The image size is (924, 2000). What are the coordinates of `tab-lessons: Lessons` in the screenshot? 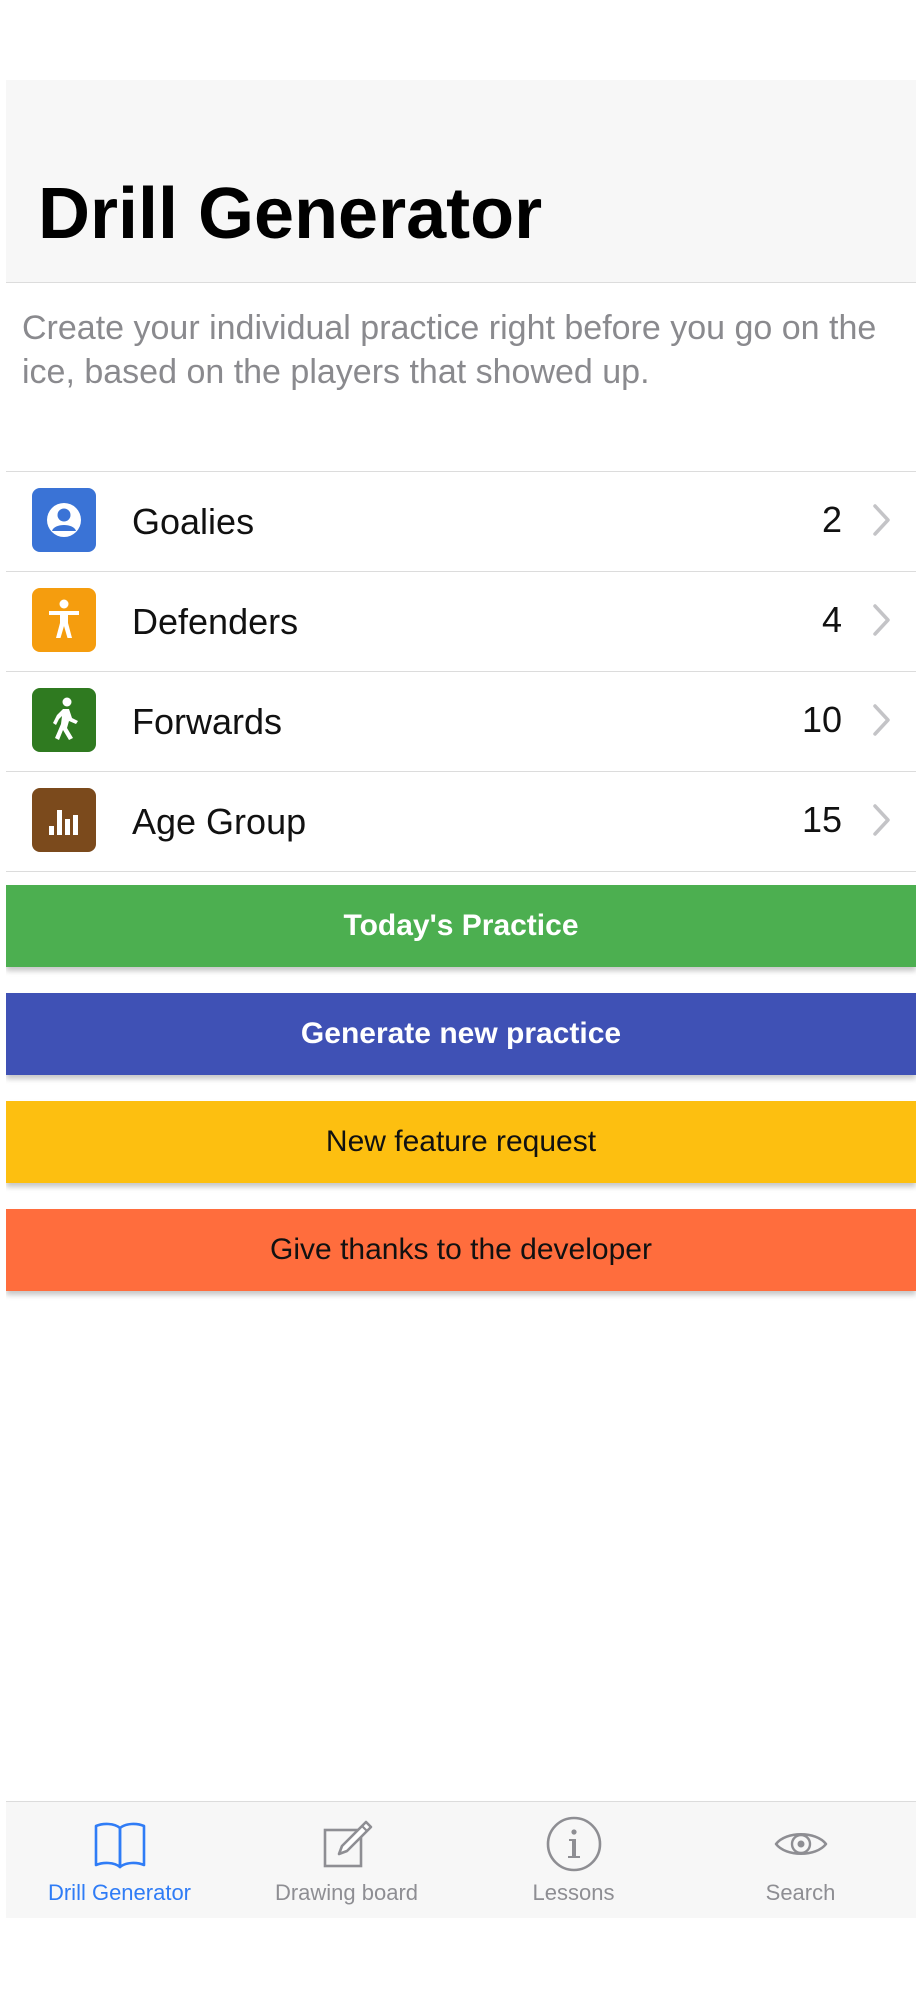 It's located at (573, 1860).